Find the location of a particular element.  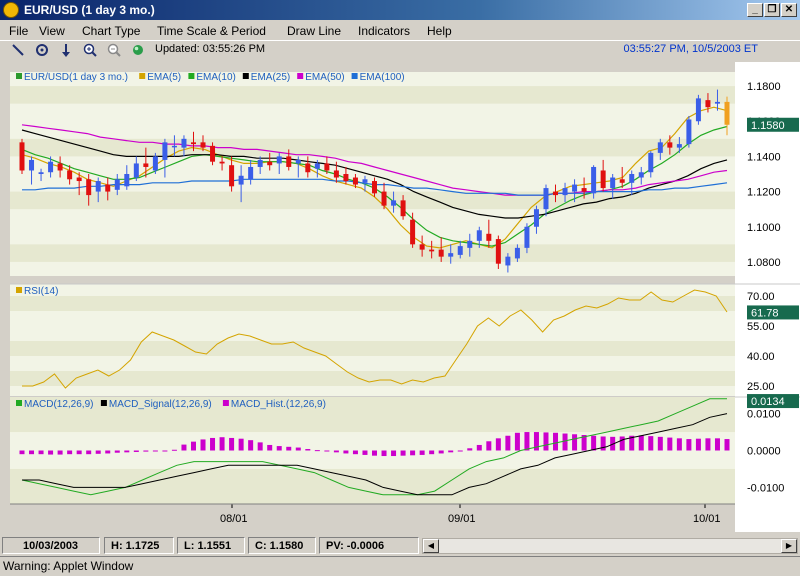

menu-file: File is located at coordinates (18, 31).